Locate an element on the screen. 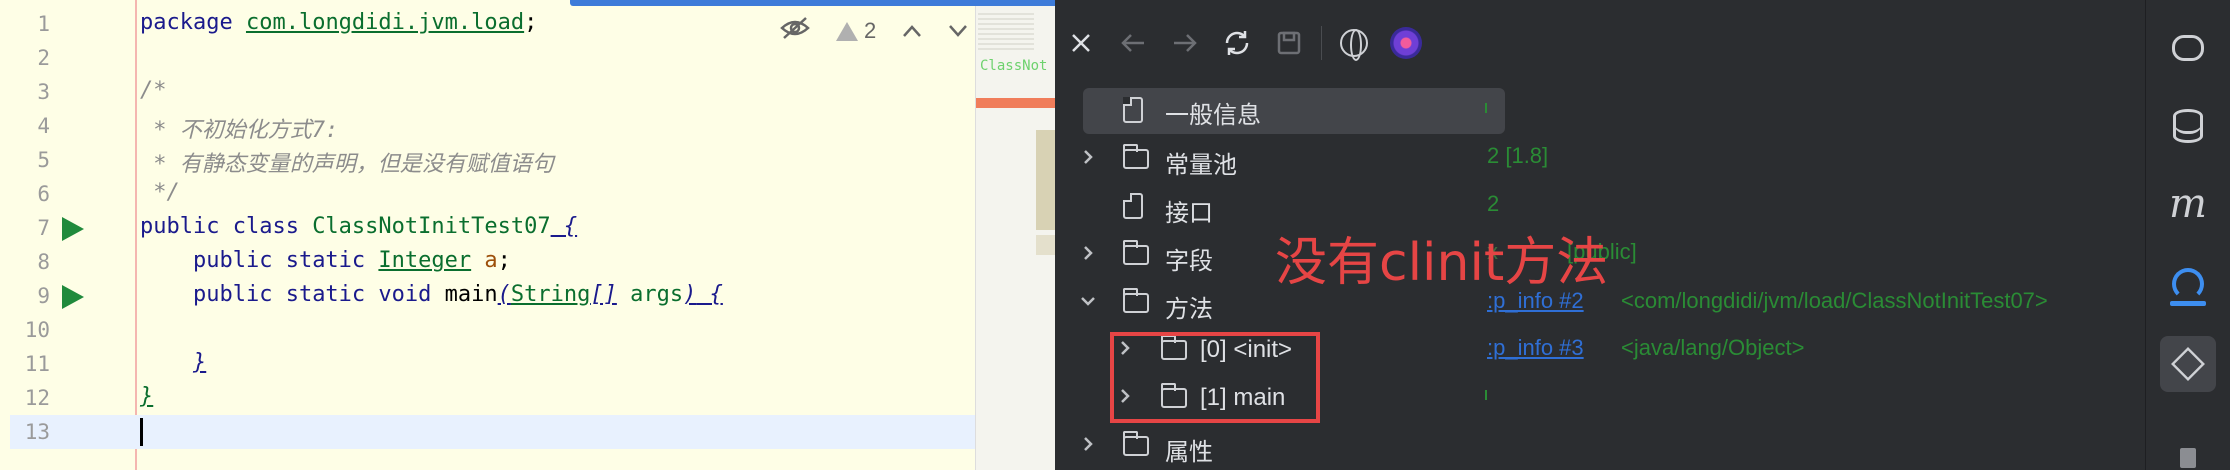 The width and height of the screenshot is (2230, 470). chevron-up-icon is located at coordinates (912, 31).